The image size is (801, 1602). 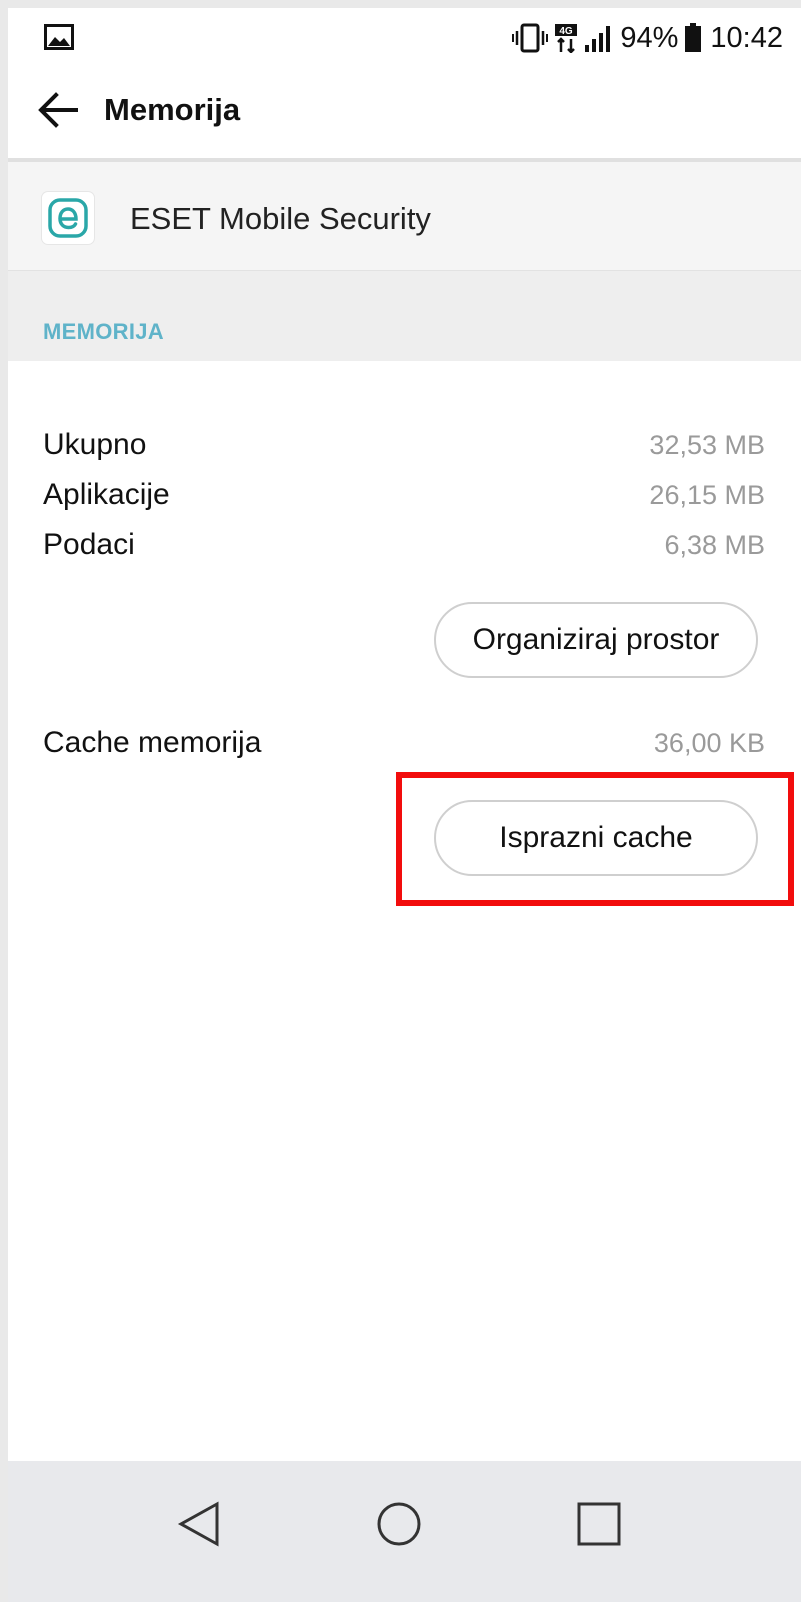 I want to click on battery-icon, so click(x=693, y=38).